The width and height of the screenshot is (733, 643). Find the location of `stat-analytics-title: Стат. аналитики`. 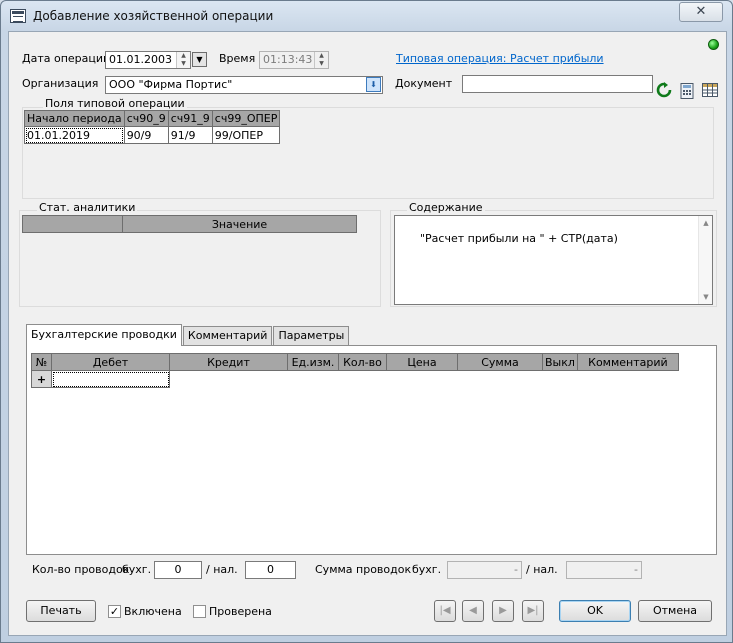

stat-analytics-title: Стат. аналитики is located at coordinates (87, 207).